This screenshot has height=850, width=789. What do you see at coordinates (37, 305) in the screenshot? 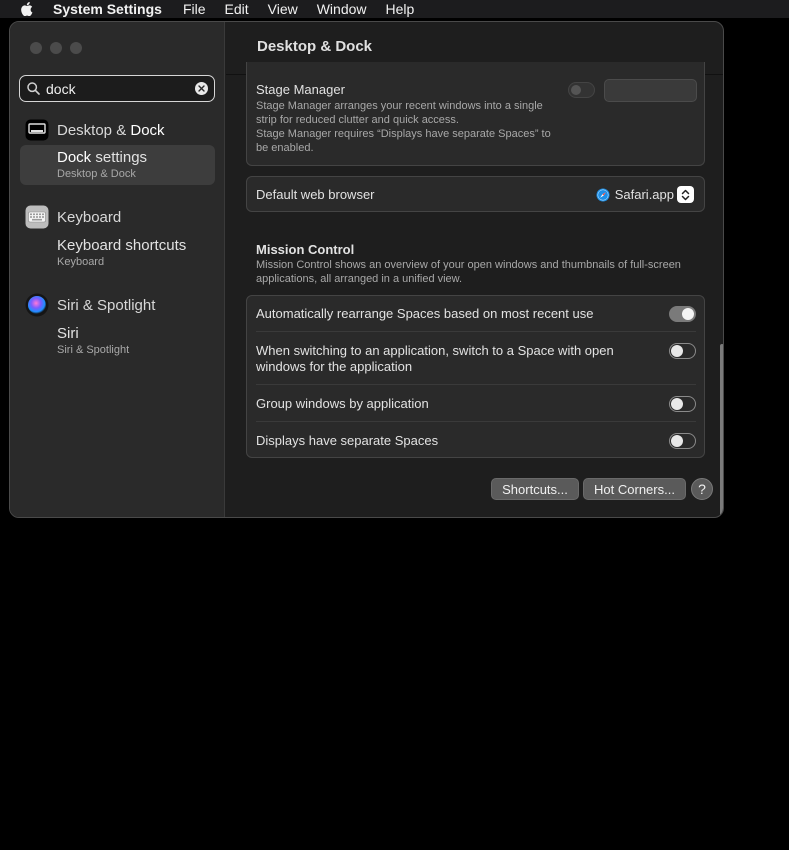
I see `siri-icon` at bounding box center [37, 305].